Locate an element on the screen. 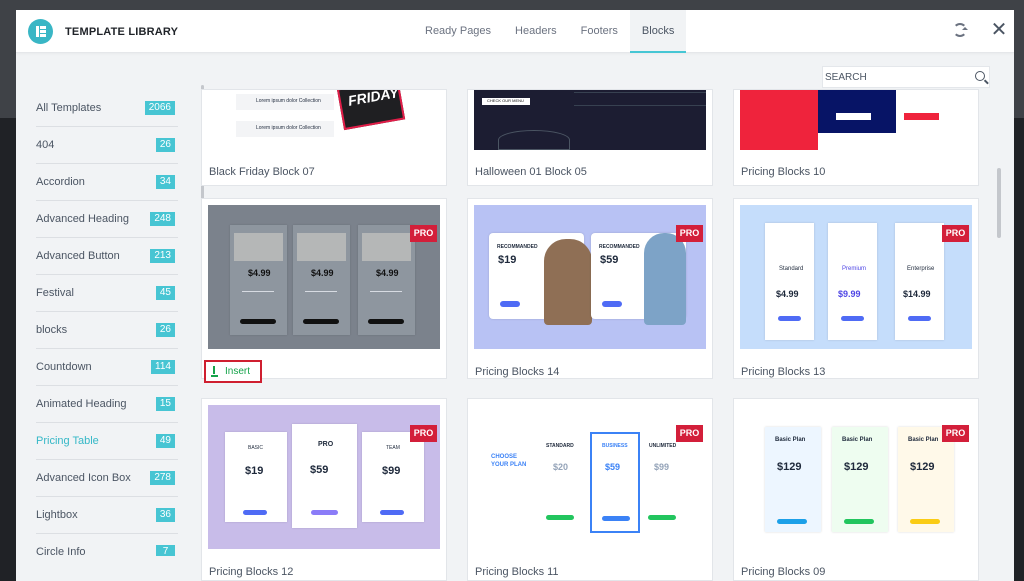 The height and width of the screenshot is (581, 1024). price: $20 is located at coordinates (561, 467).